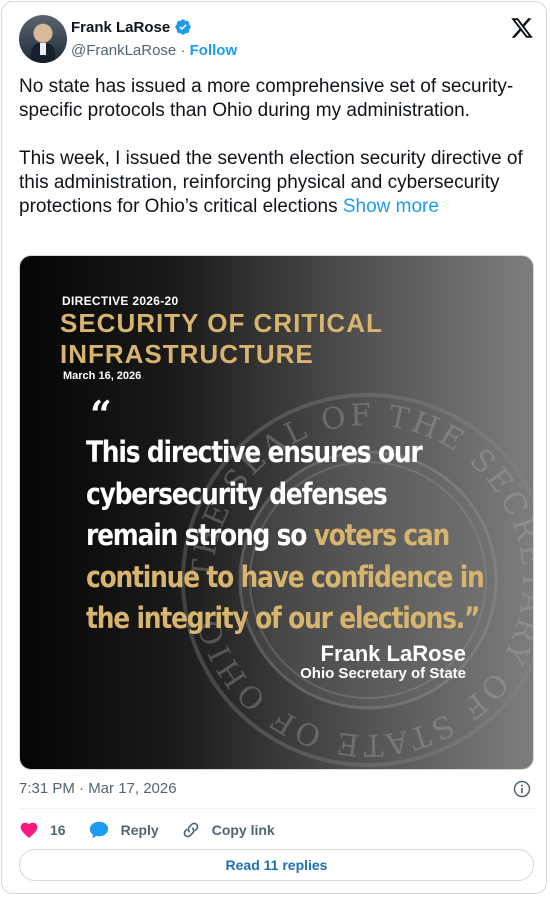 The width and height of the screenshot is (550, 897). Describe the element at coordinates (382, 535) in the screenshot. I see `quote-line-3-gold: voters can` at that location.